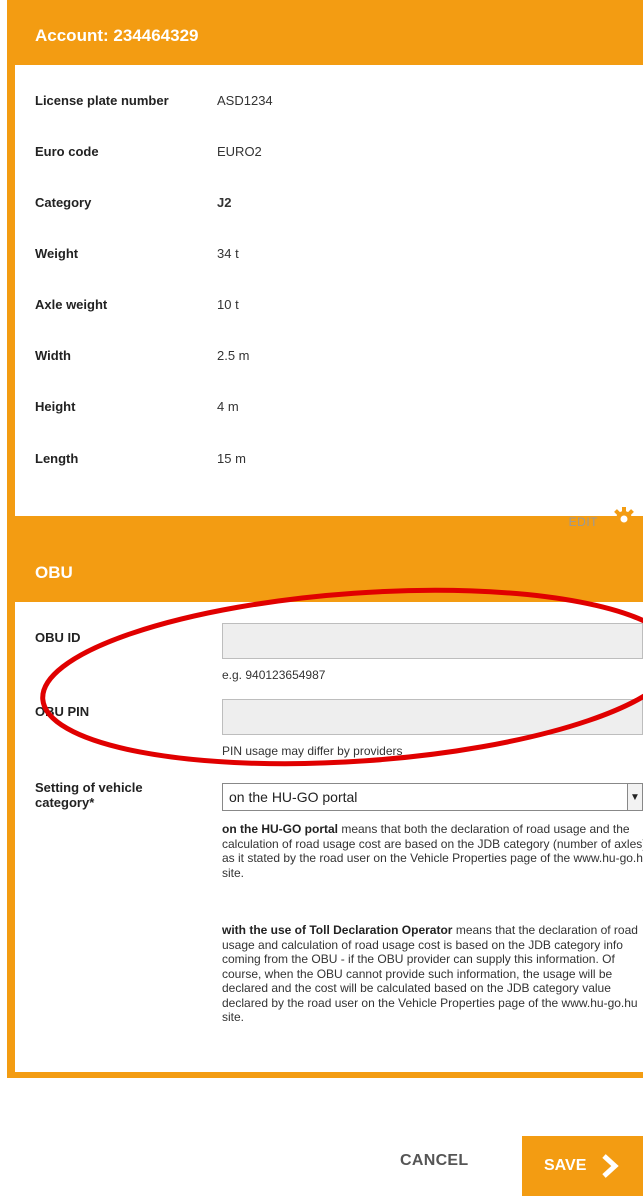 This screenshot has width=643, height=1196. Describe the element at coordinates (432, 717) in the screenshot. I see `obu-pin-input` at that location.